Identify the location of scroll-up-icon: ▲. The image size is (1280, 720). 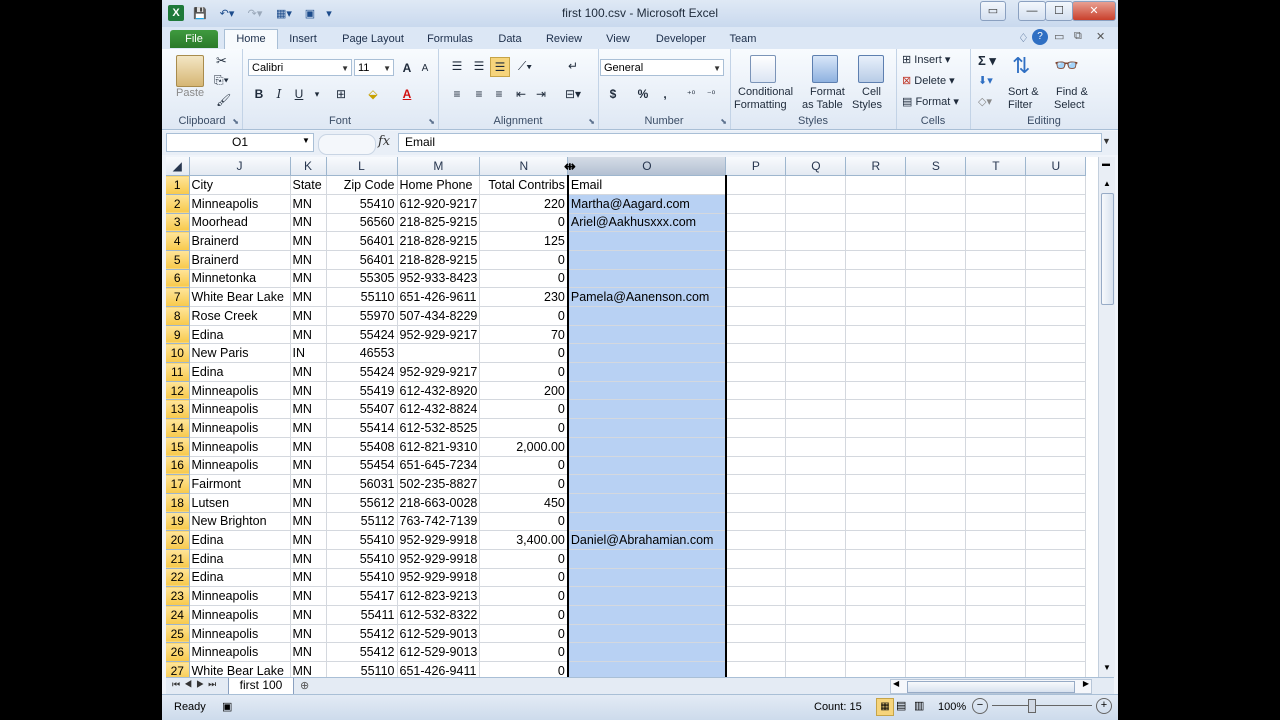
(1107, 183).